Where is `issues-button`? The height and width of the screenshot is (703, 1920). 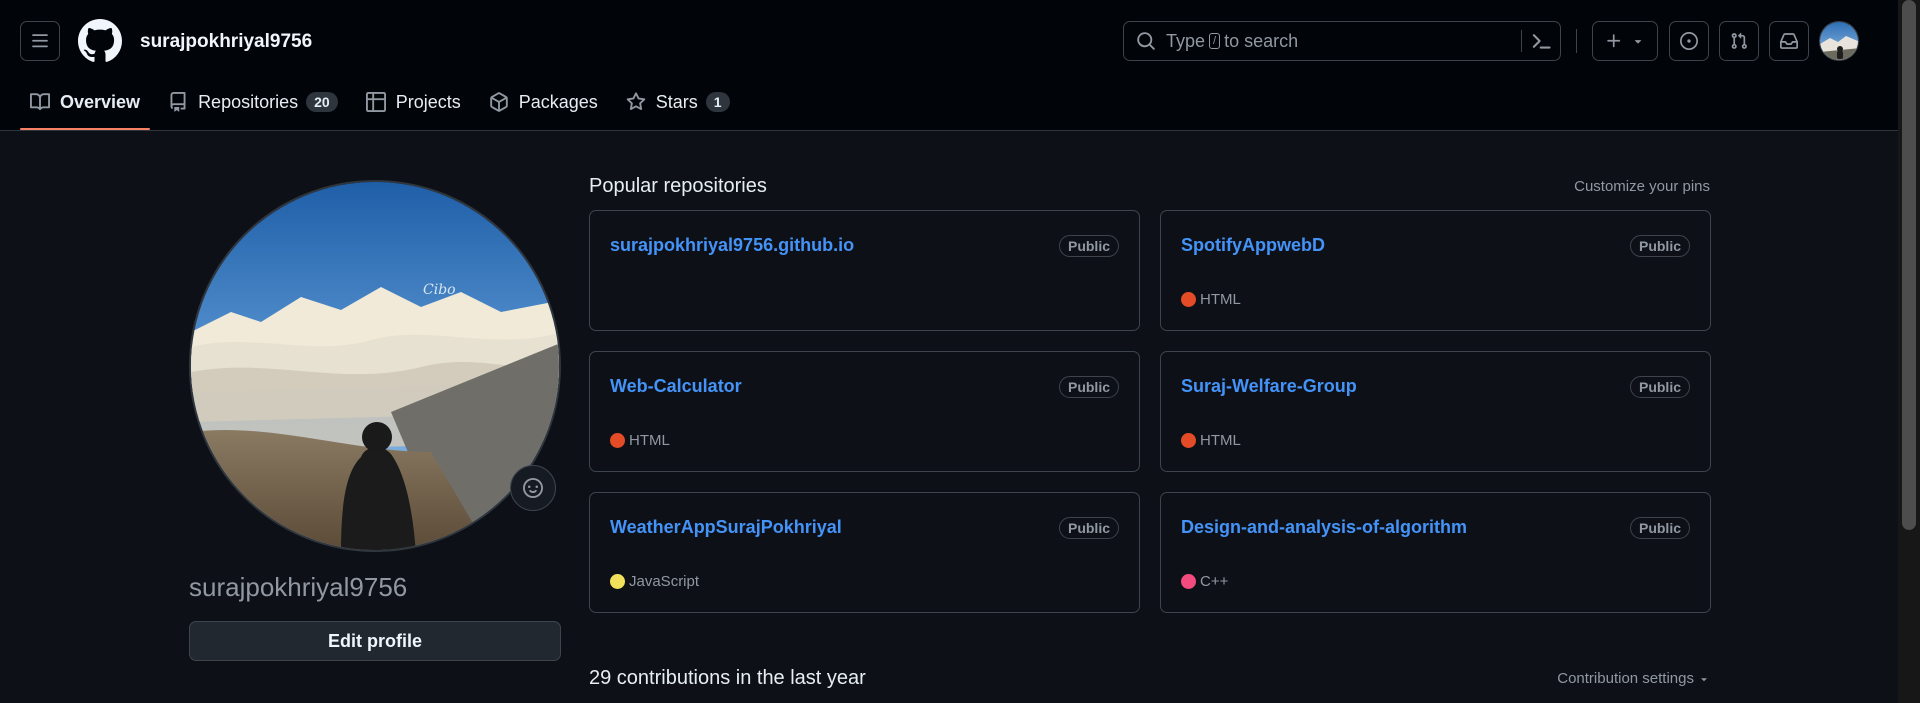 issues-button is located at coordinates (1689, 41).